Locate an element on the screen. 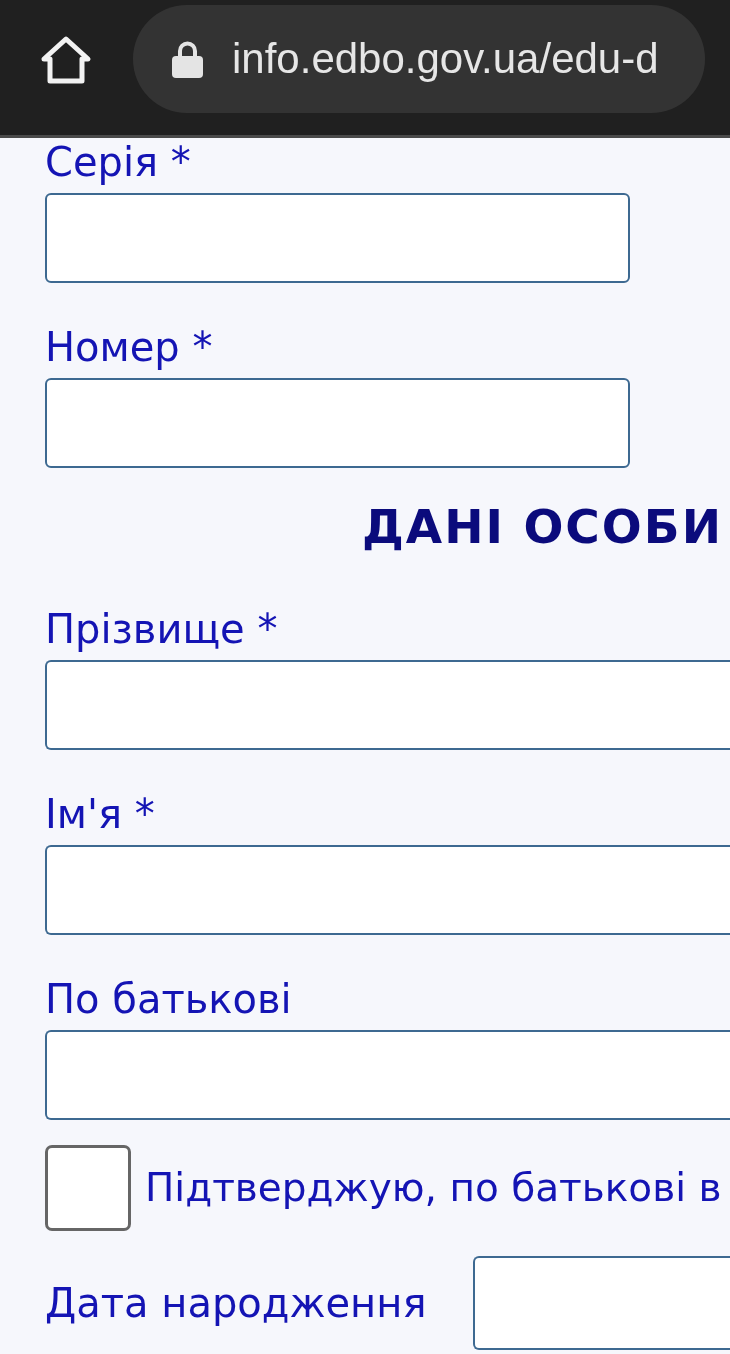 The image size is (730, 1354). field-label: Ім'я * is located at coordinates (100, 814).